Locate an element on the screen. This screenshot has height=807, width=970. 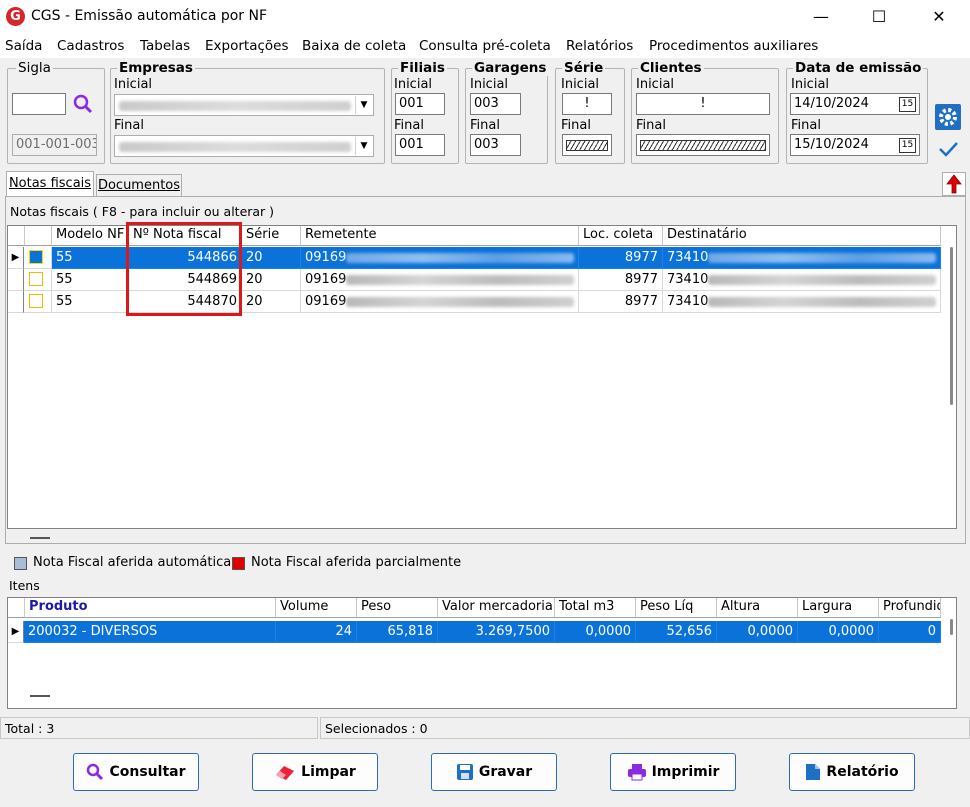
maximize-button: ☐ is located at coordinates (879, 17).